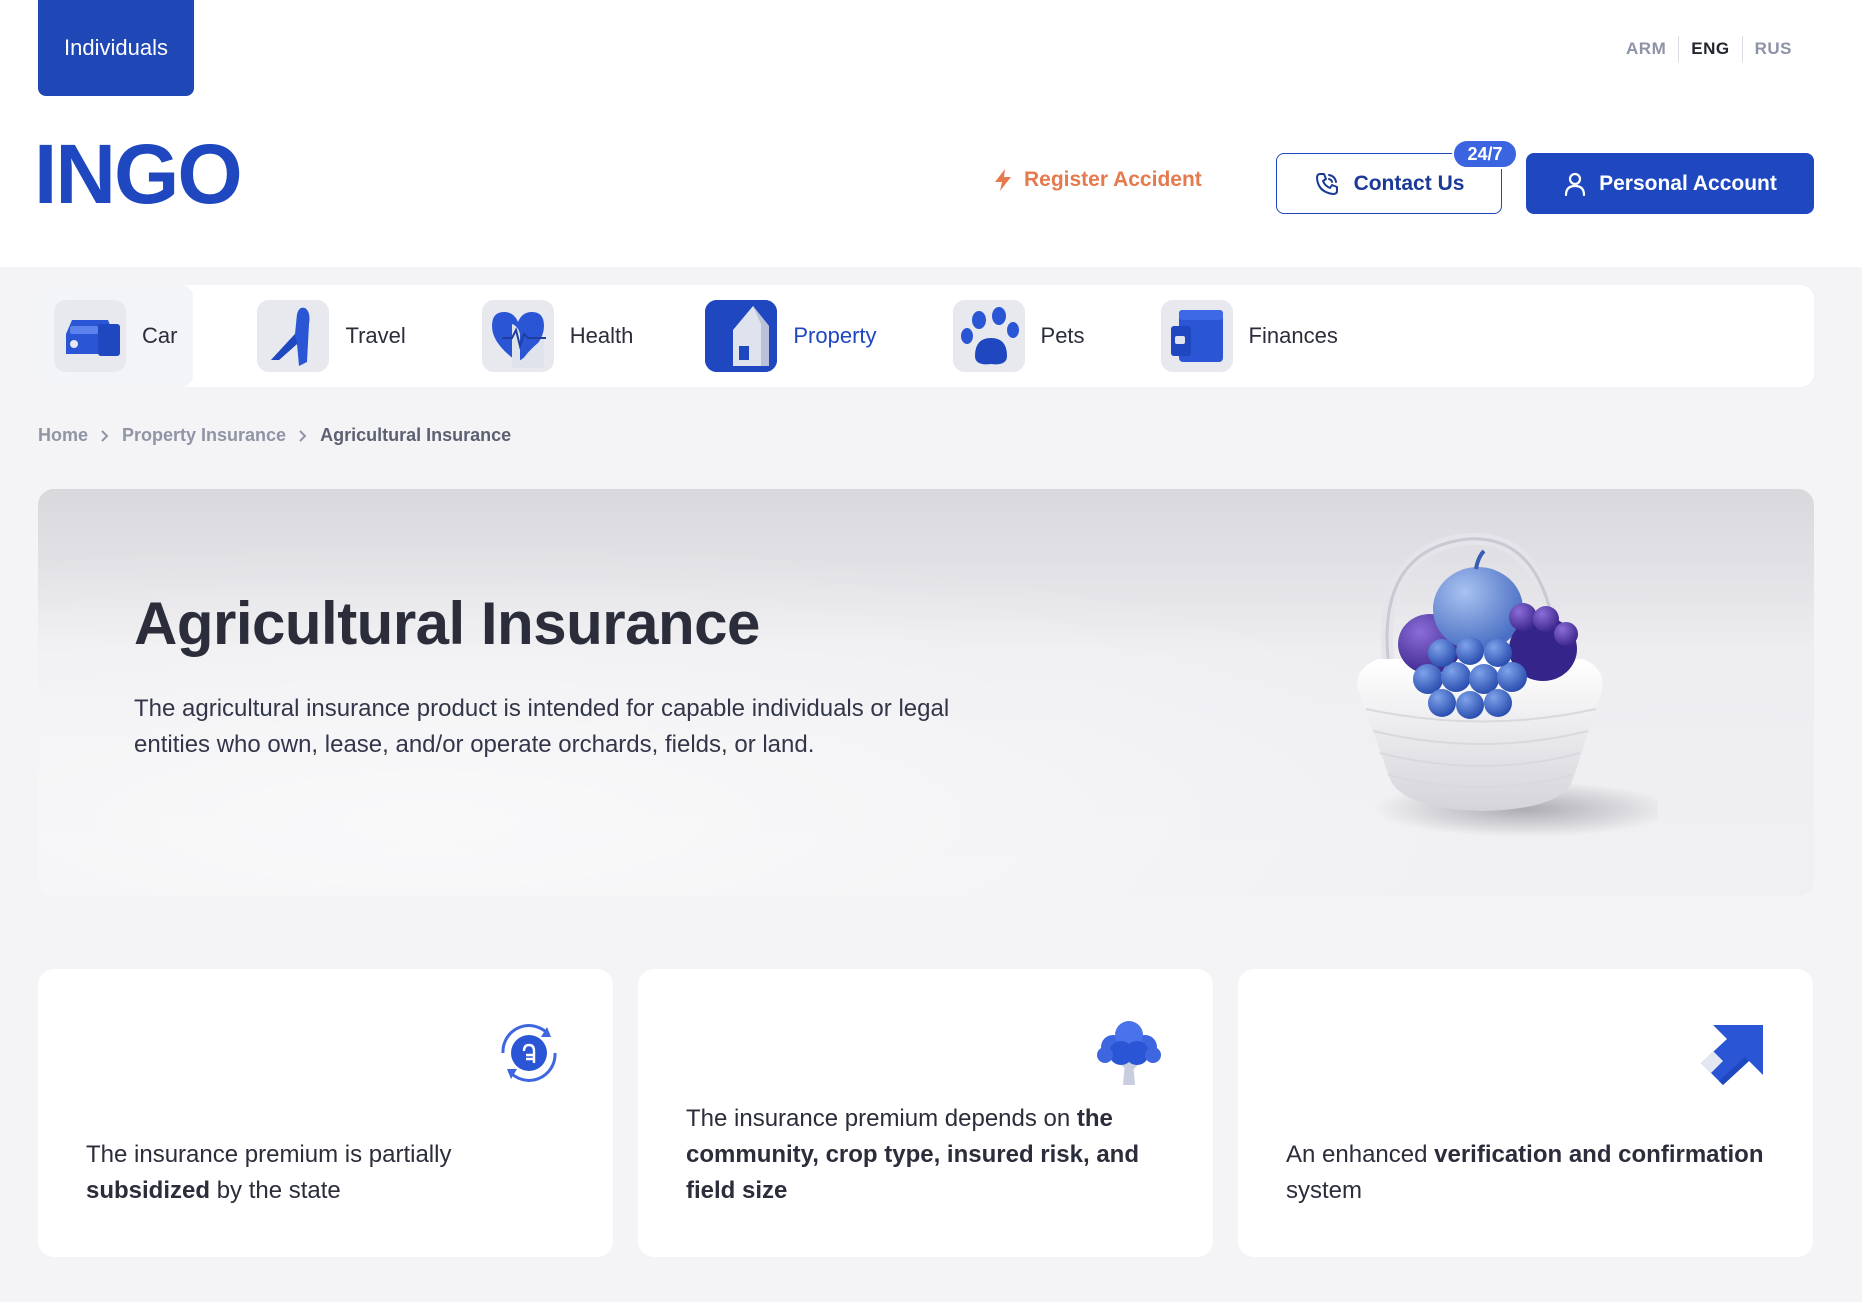 This screenshot has height=1302, width=1862. What do you see at coordinates (529, 1053) in the screenshot?
I see `dram-coin-cycle-icon` at bounding box center [529, 1053].